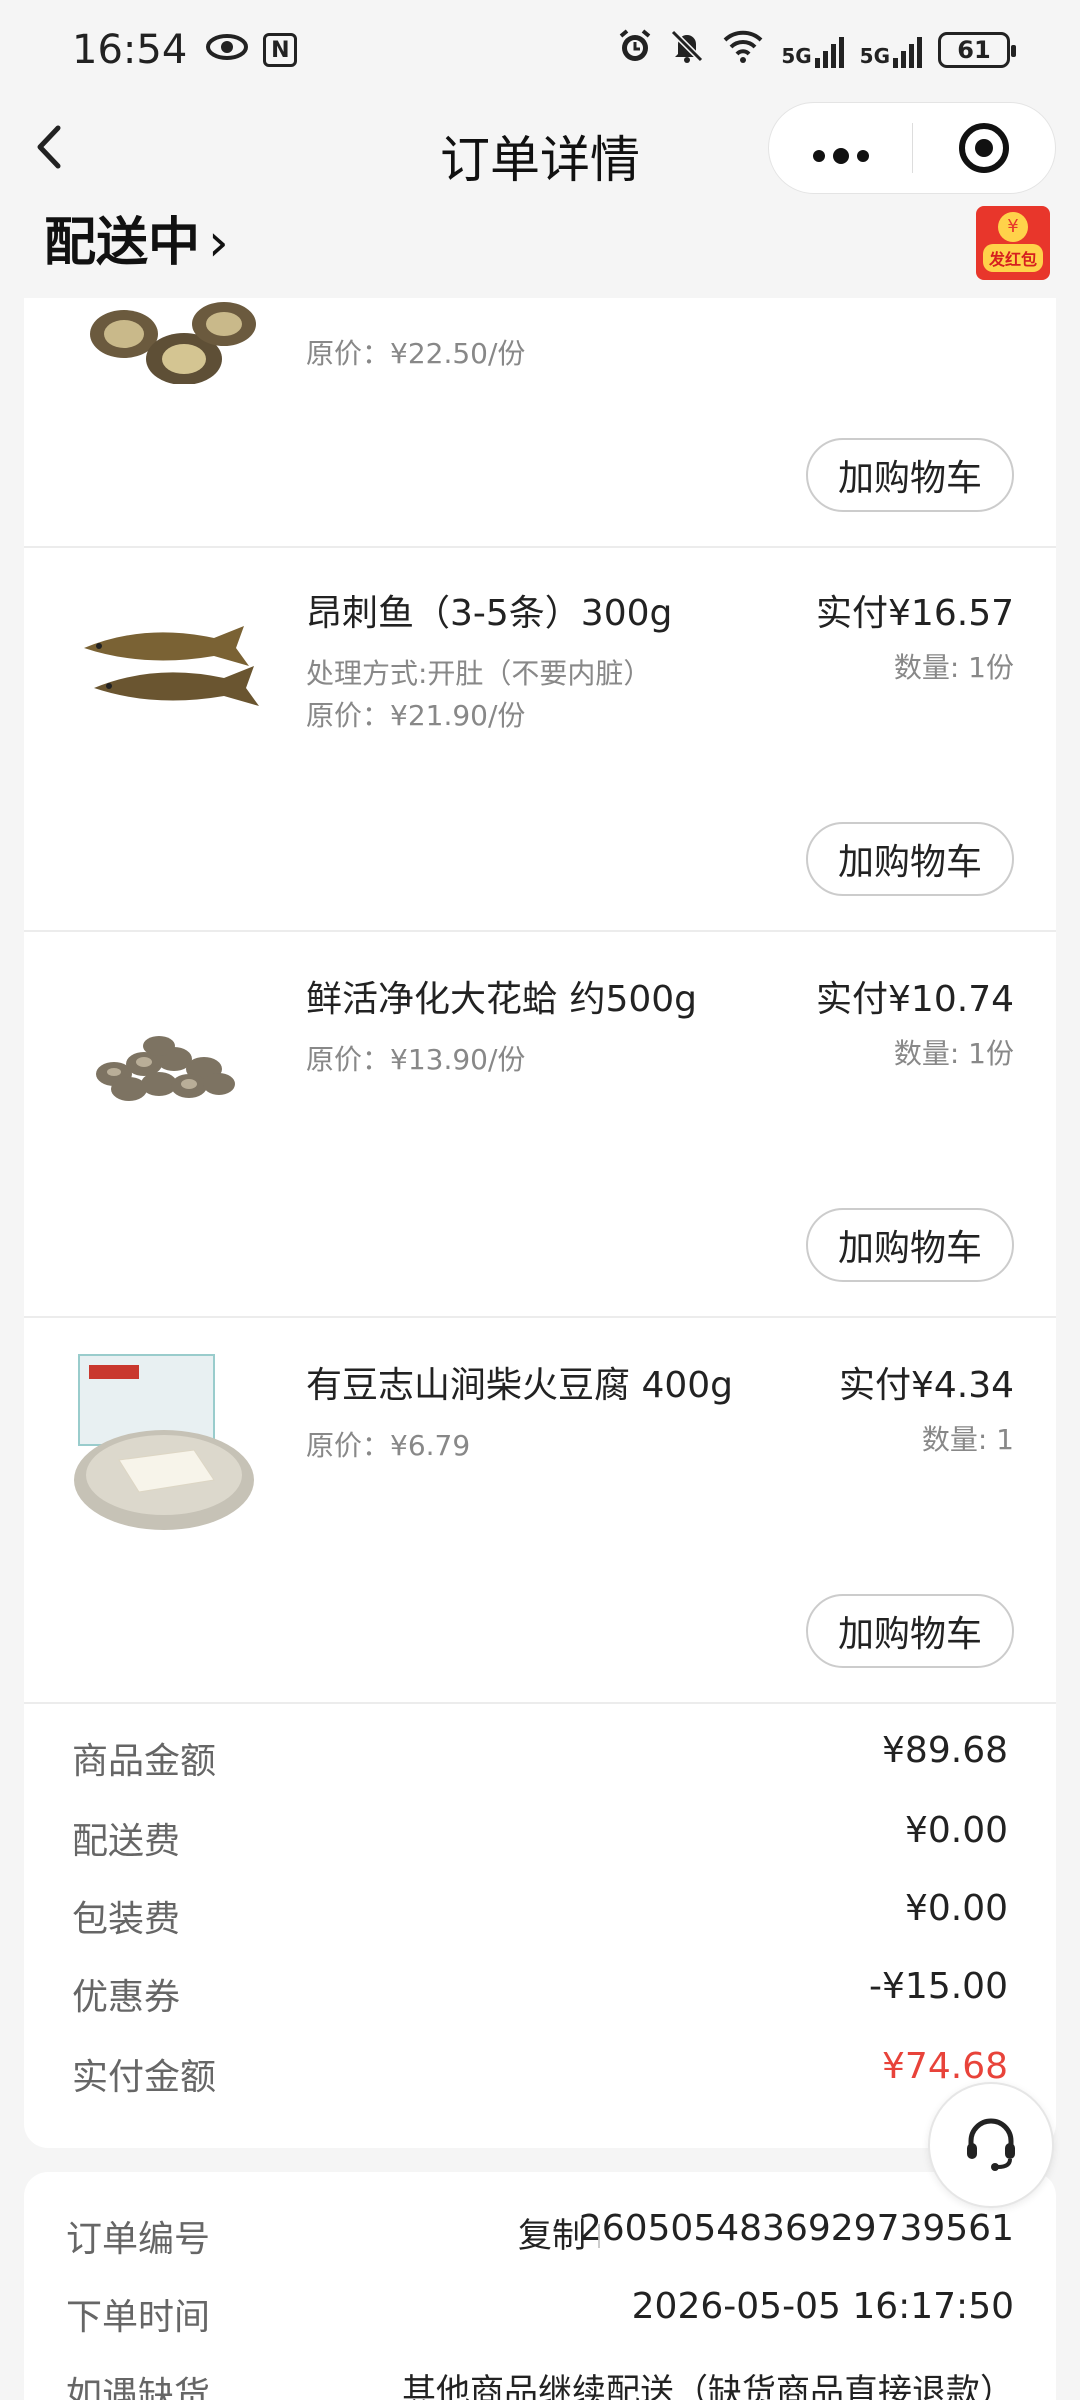 The width and height of the screenshot is (1080, 2400). What do you see at coordinates (164, 341) in the screenshot?
I see `abalone-image` at bounding box center [164, 341].